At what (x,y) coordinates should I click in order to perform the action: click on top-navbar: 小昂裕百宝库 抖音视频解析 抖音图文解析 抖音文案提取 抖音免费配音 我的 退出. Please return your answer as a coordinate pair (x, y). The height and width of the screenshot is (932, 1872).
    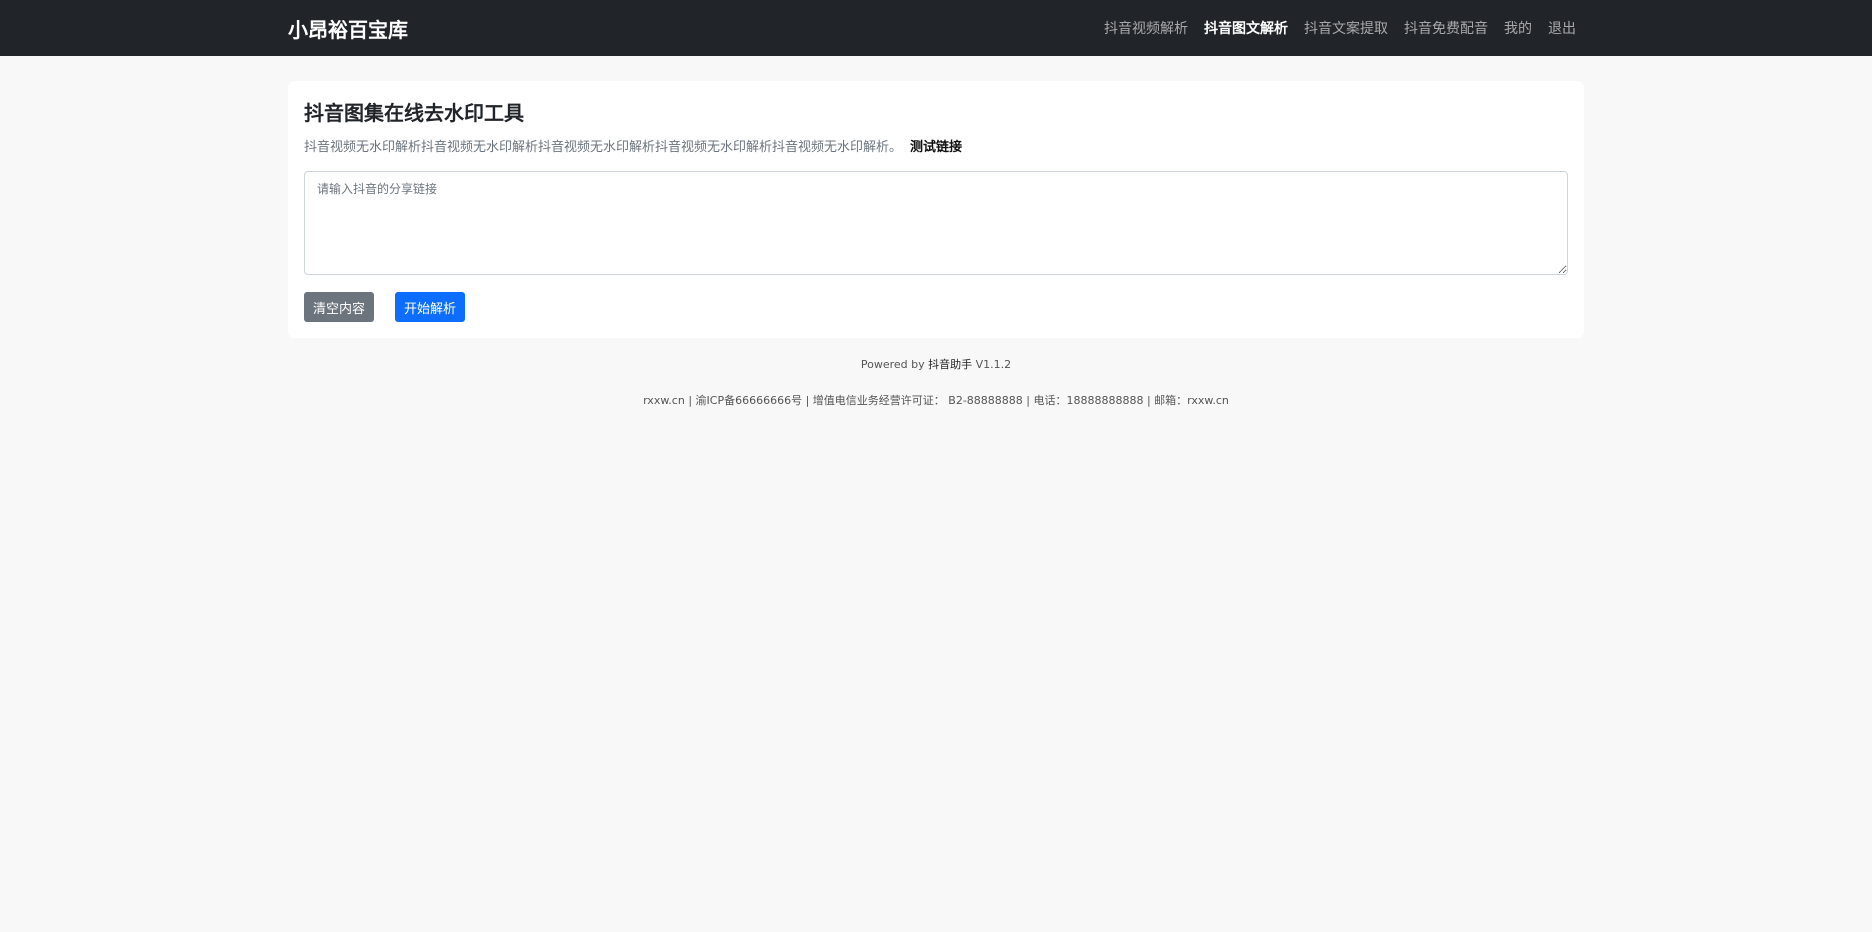
    Looking at the image, I should click on (936, 28).